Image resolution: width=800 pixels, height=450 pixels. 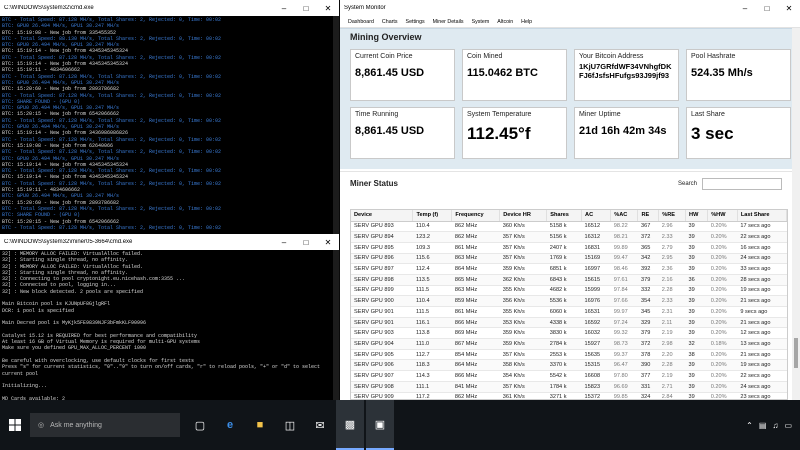 What do you see at coordinates (672, 365) in the screenshot?
I see `table-cell: 2.28` at bounding box center [672, 365].